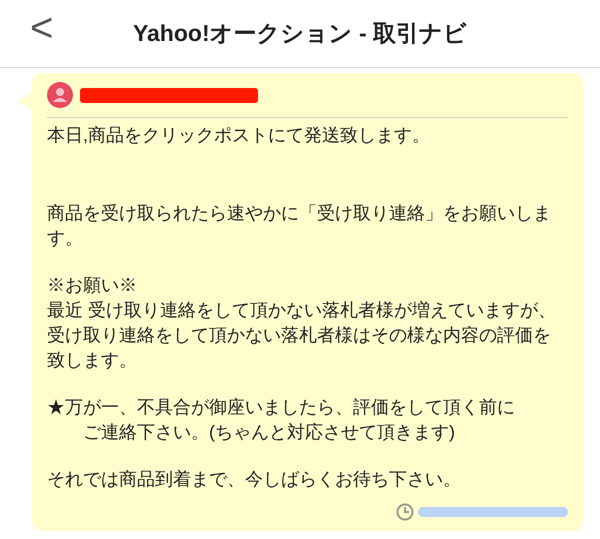 This screenshot has height=539, width=600. Describe the element at coordinates (92, 285) in the screenshot. I see `message-text: ※お願い※` at that location.